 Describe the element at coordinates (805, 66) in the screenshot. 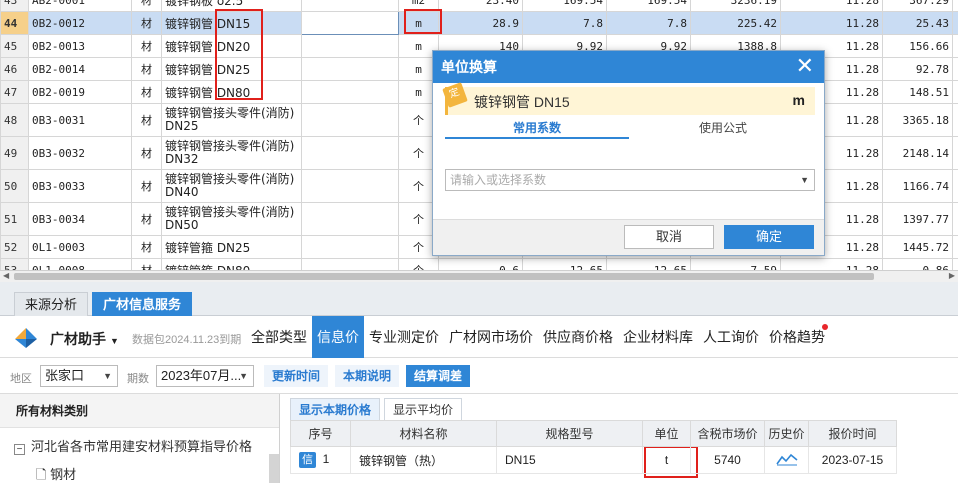

I see `close-icon: ✕` at that location.